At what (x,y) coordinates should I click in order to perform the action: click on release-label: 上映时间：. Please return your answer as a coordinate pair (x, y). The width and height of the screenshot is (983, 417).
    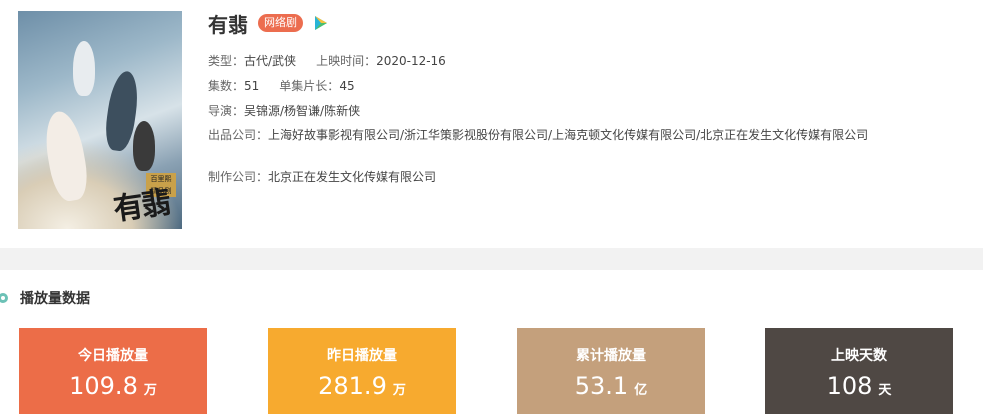
    Looking at the image, I should click on (346, 61).